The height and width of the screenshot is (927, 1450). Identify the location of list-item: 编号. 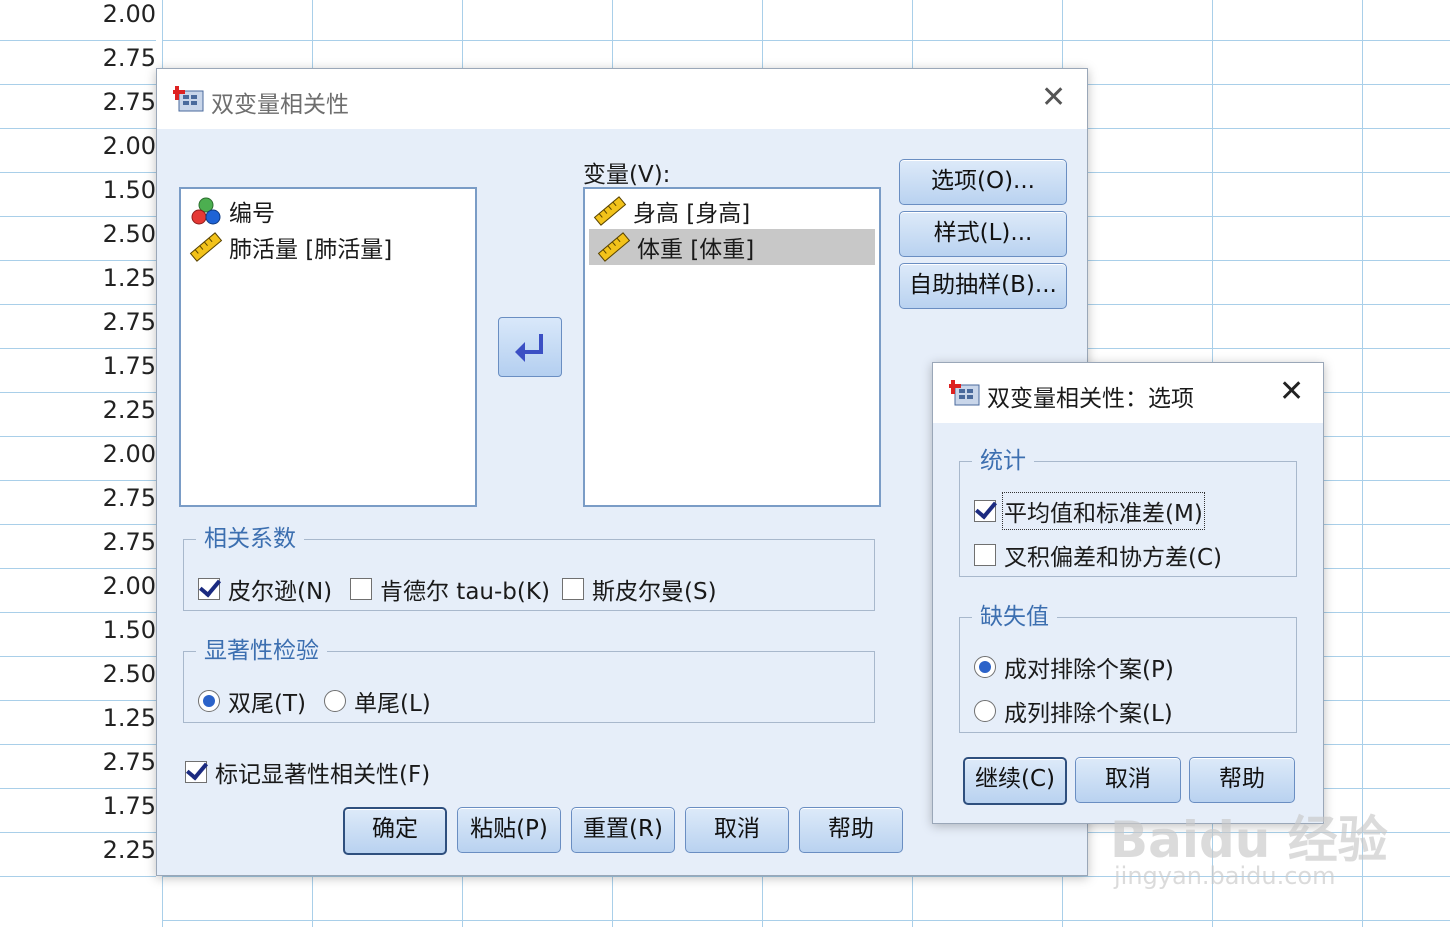
(328, 211).